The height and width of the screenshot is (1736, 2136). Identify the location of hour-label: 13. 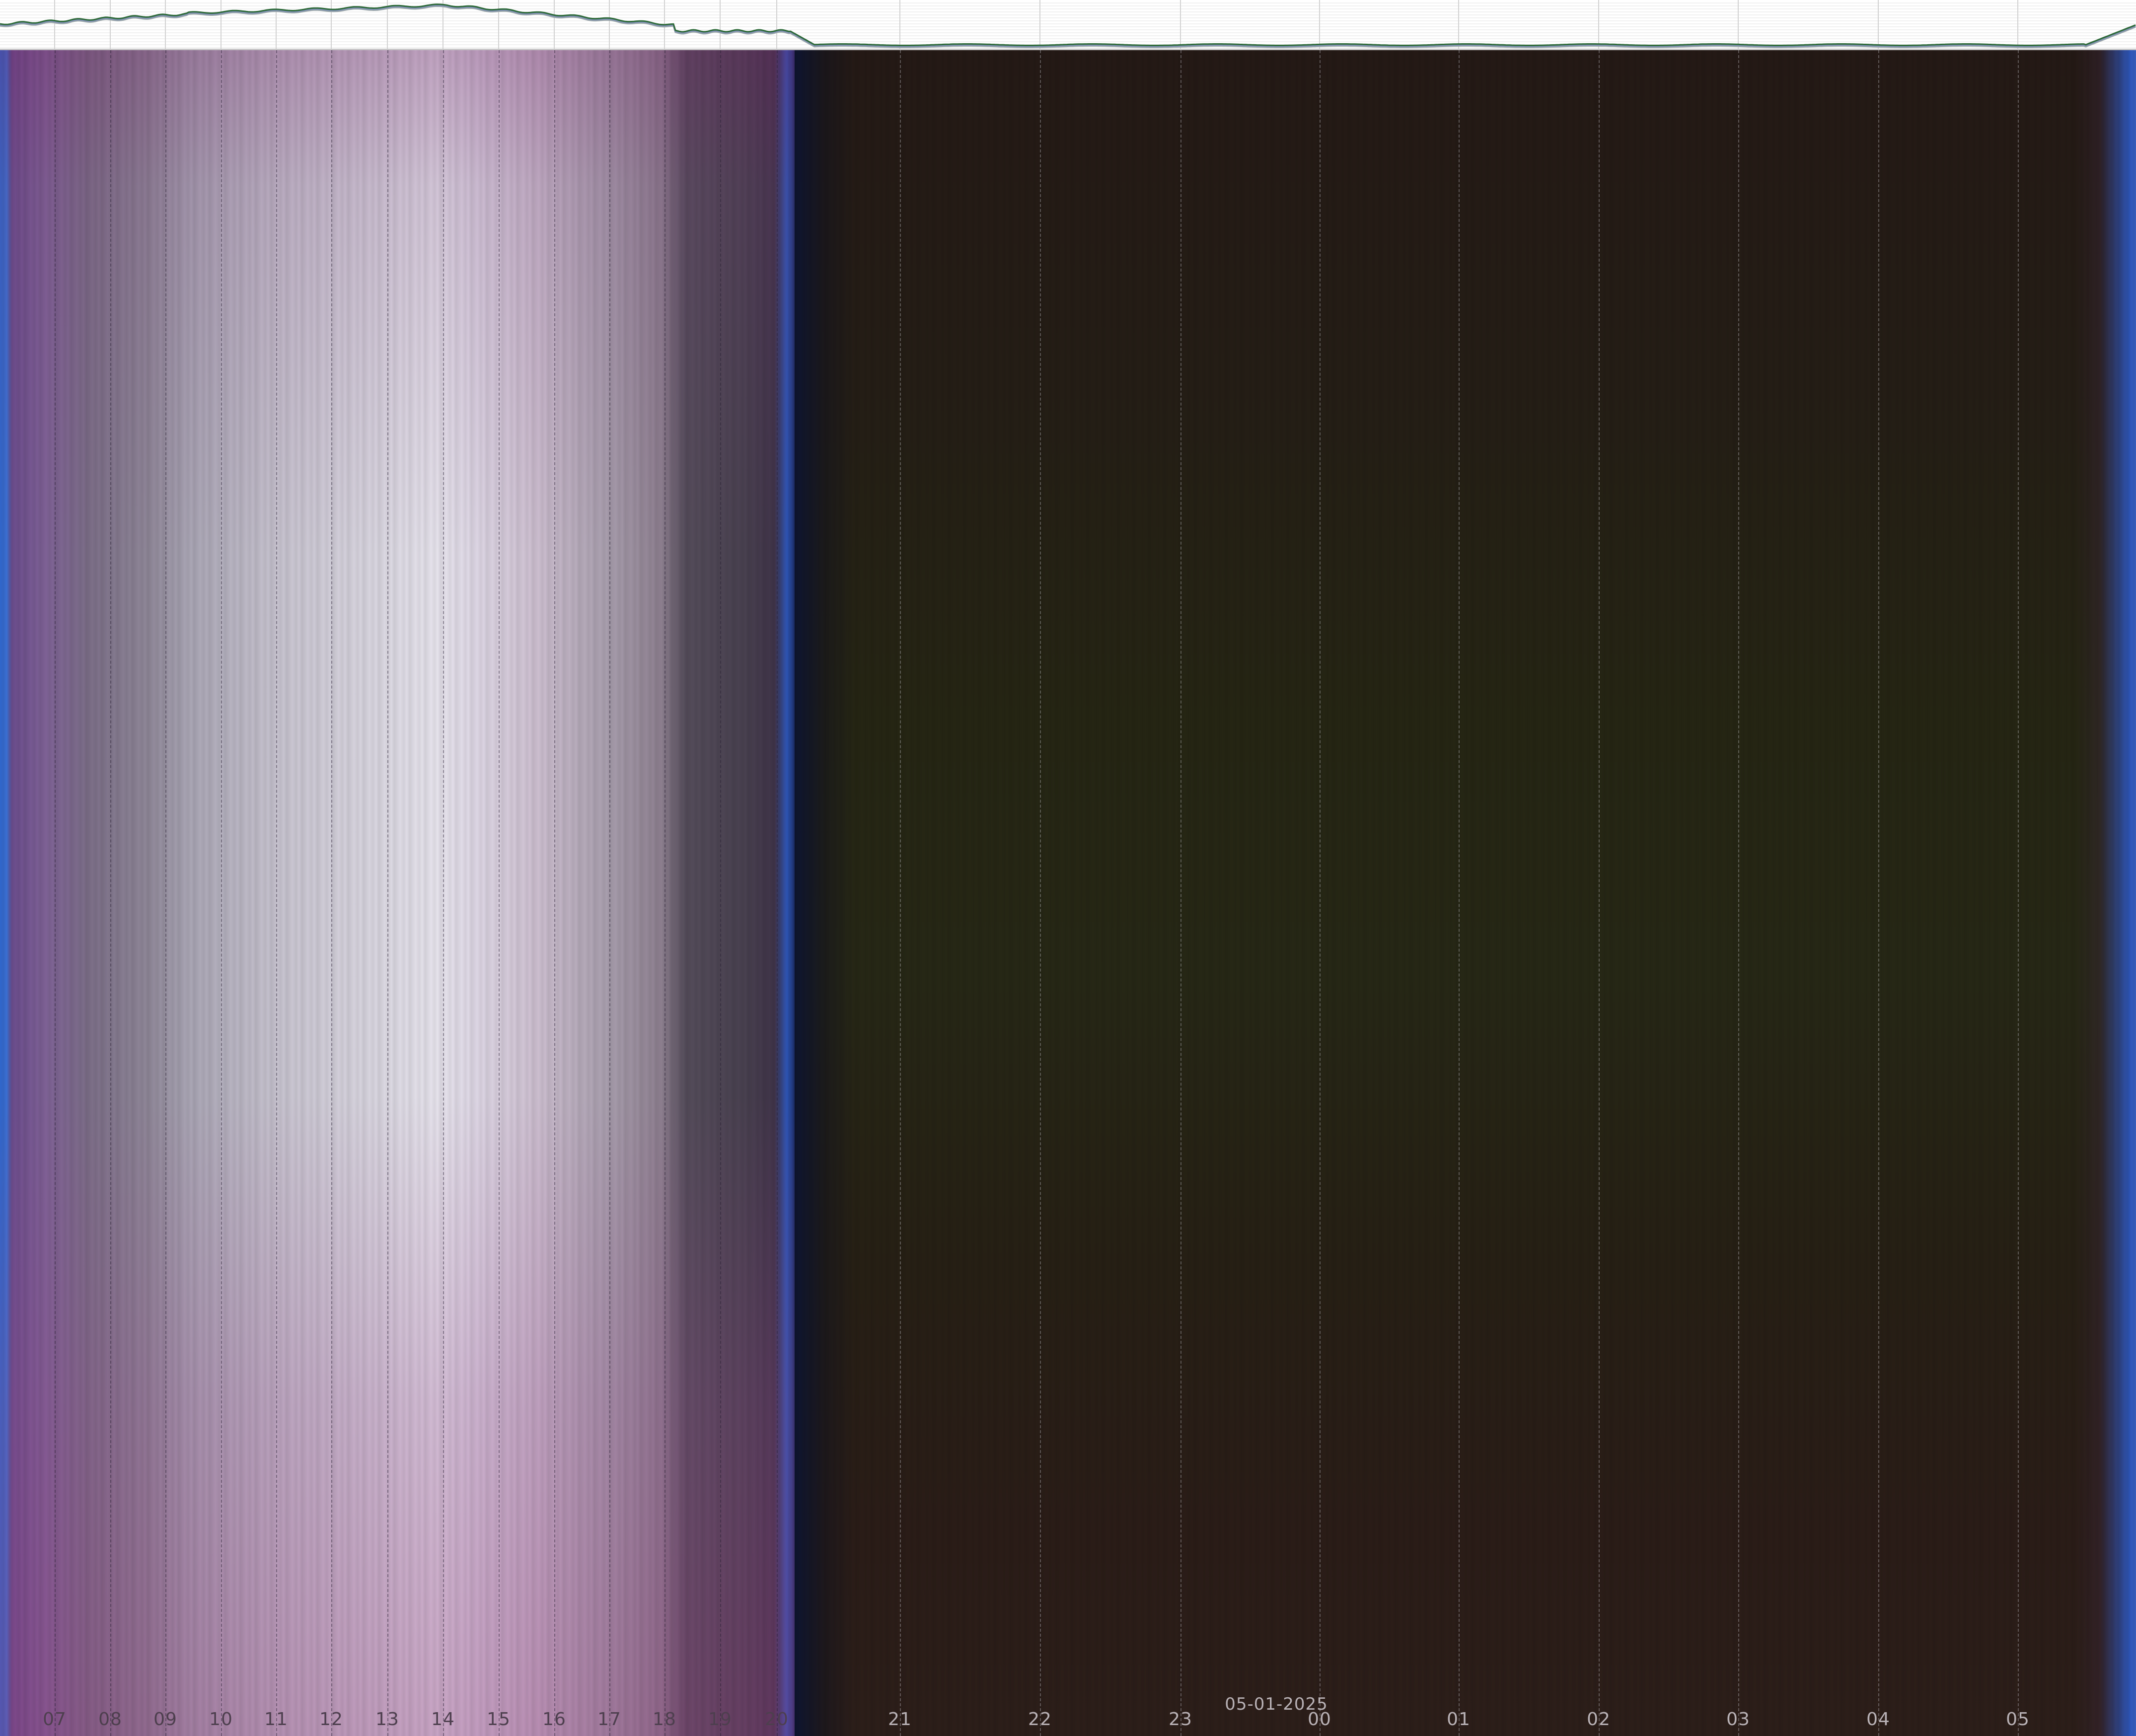
(387, 1719).